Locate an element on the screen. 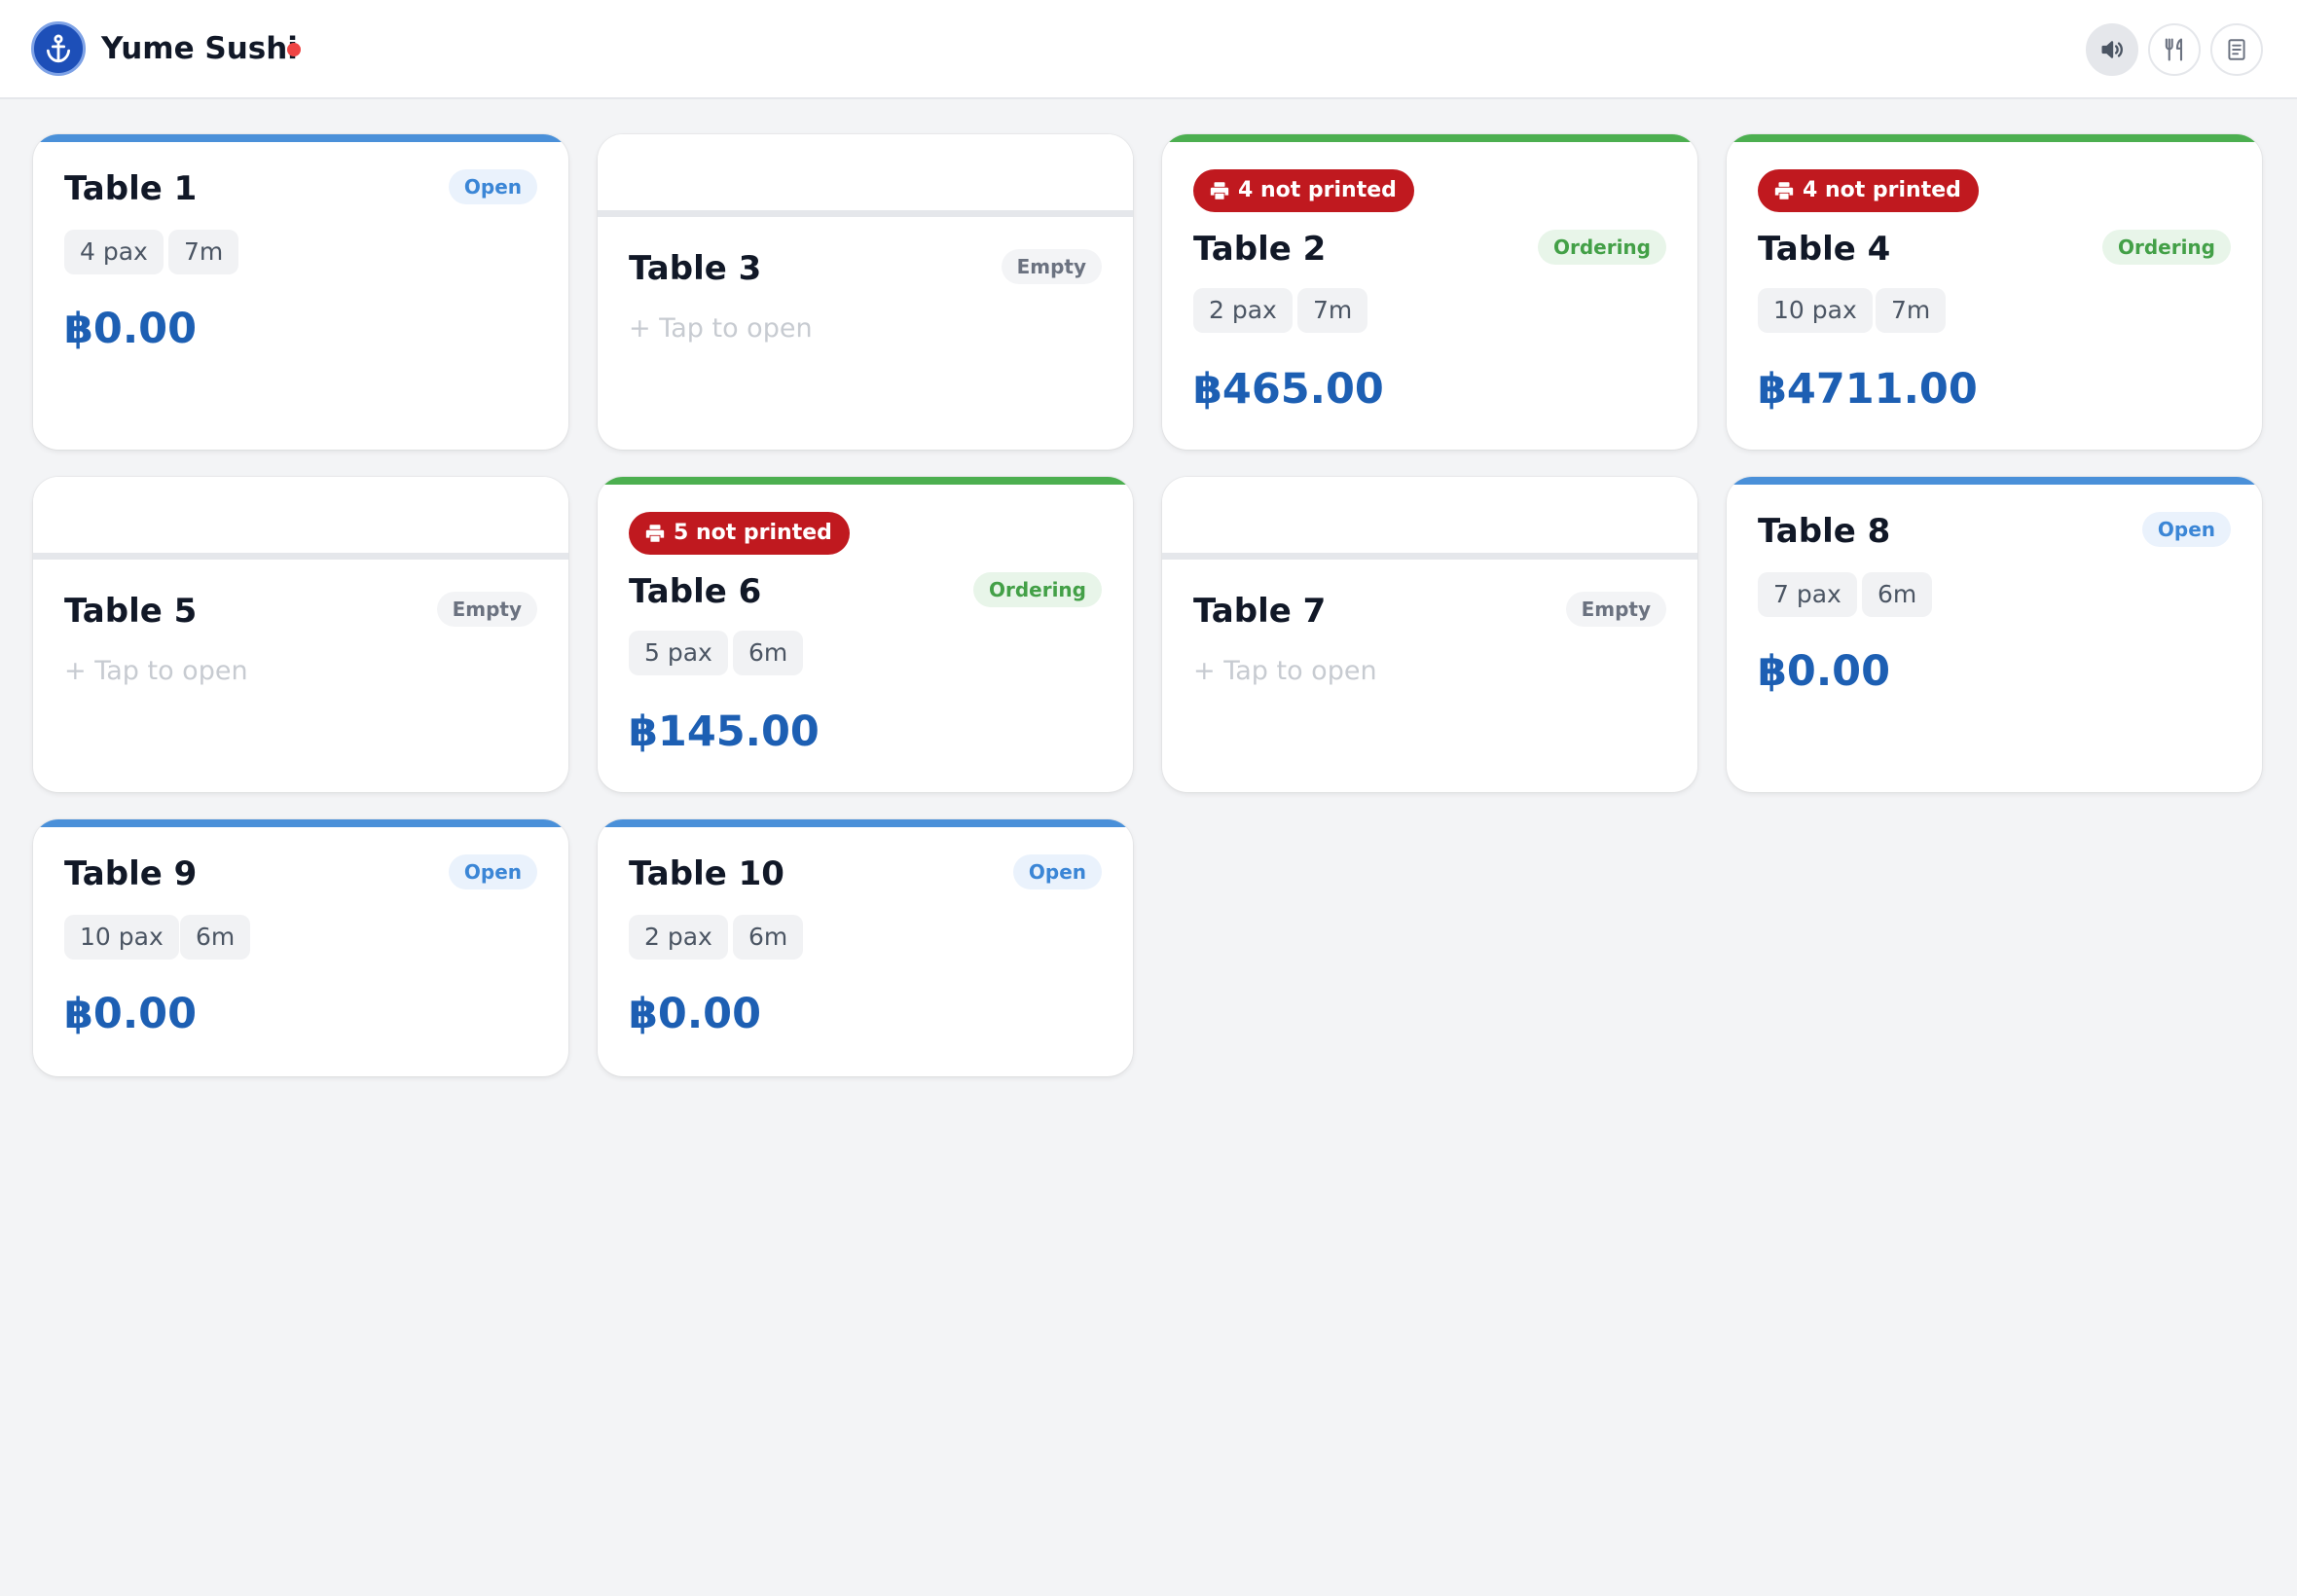 Image resolution: width=2297 pixels, height=1596 pixels. table-name: Table 9 is located at coordinates (131, 873).